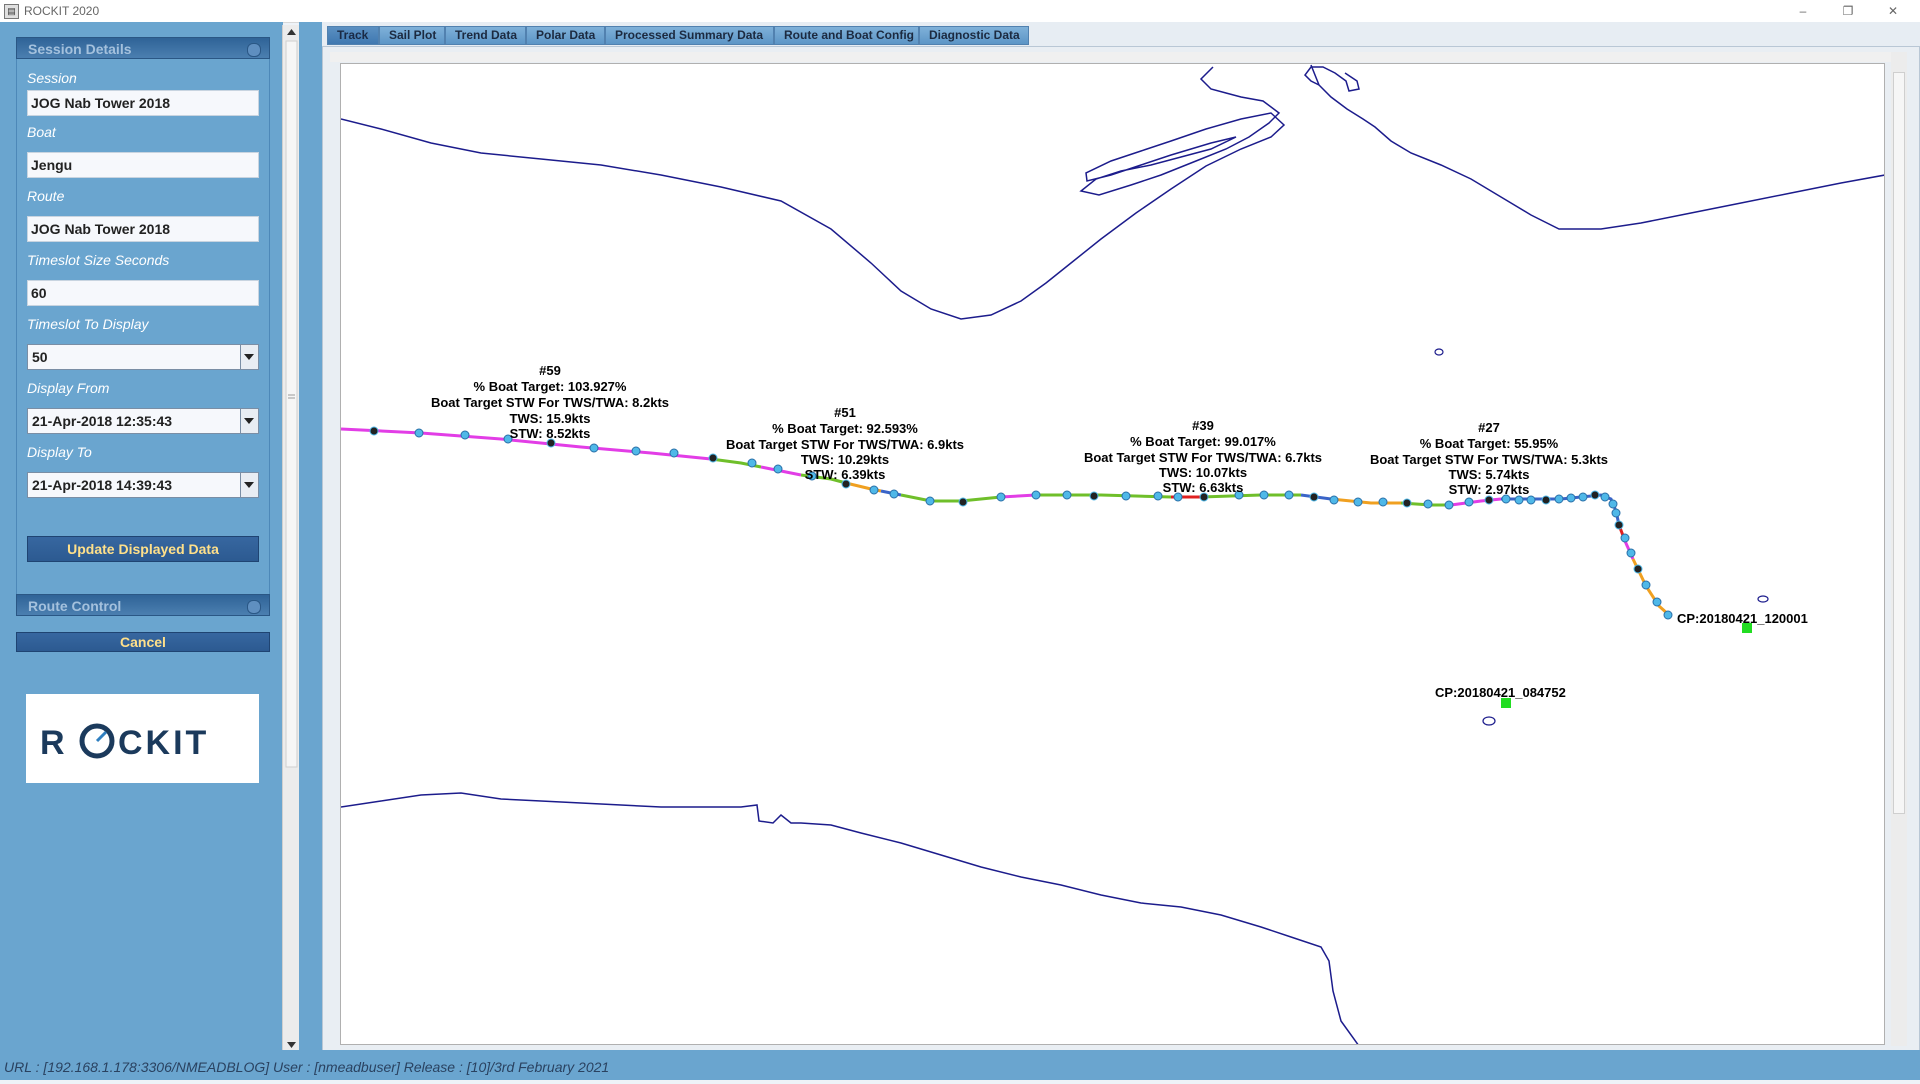  I want to click on route-control-header: Route Control, so click(143, 605).